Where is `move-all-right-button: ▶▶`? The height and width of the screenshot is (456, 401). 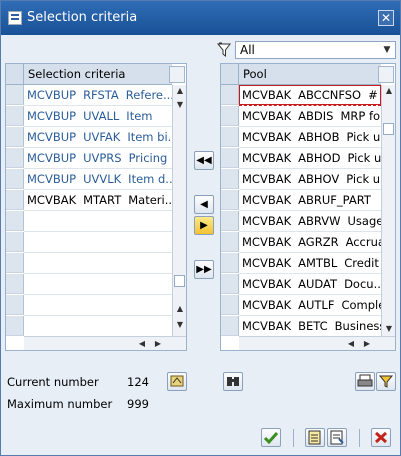
move-all-right-button: ▶▶ is located at coordinates (204, 269).